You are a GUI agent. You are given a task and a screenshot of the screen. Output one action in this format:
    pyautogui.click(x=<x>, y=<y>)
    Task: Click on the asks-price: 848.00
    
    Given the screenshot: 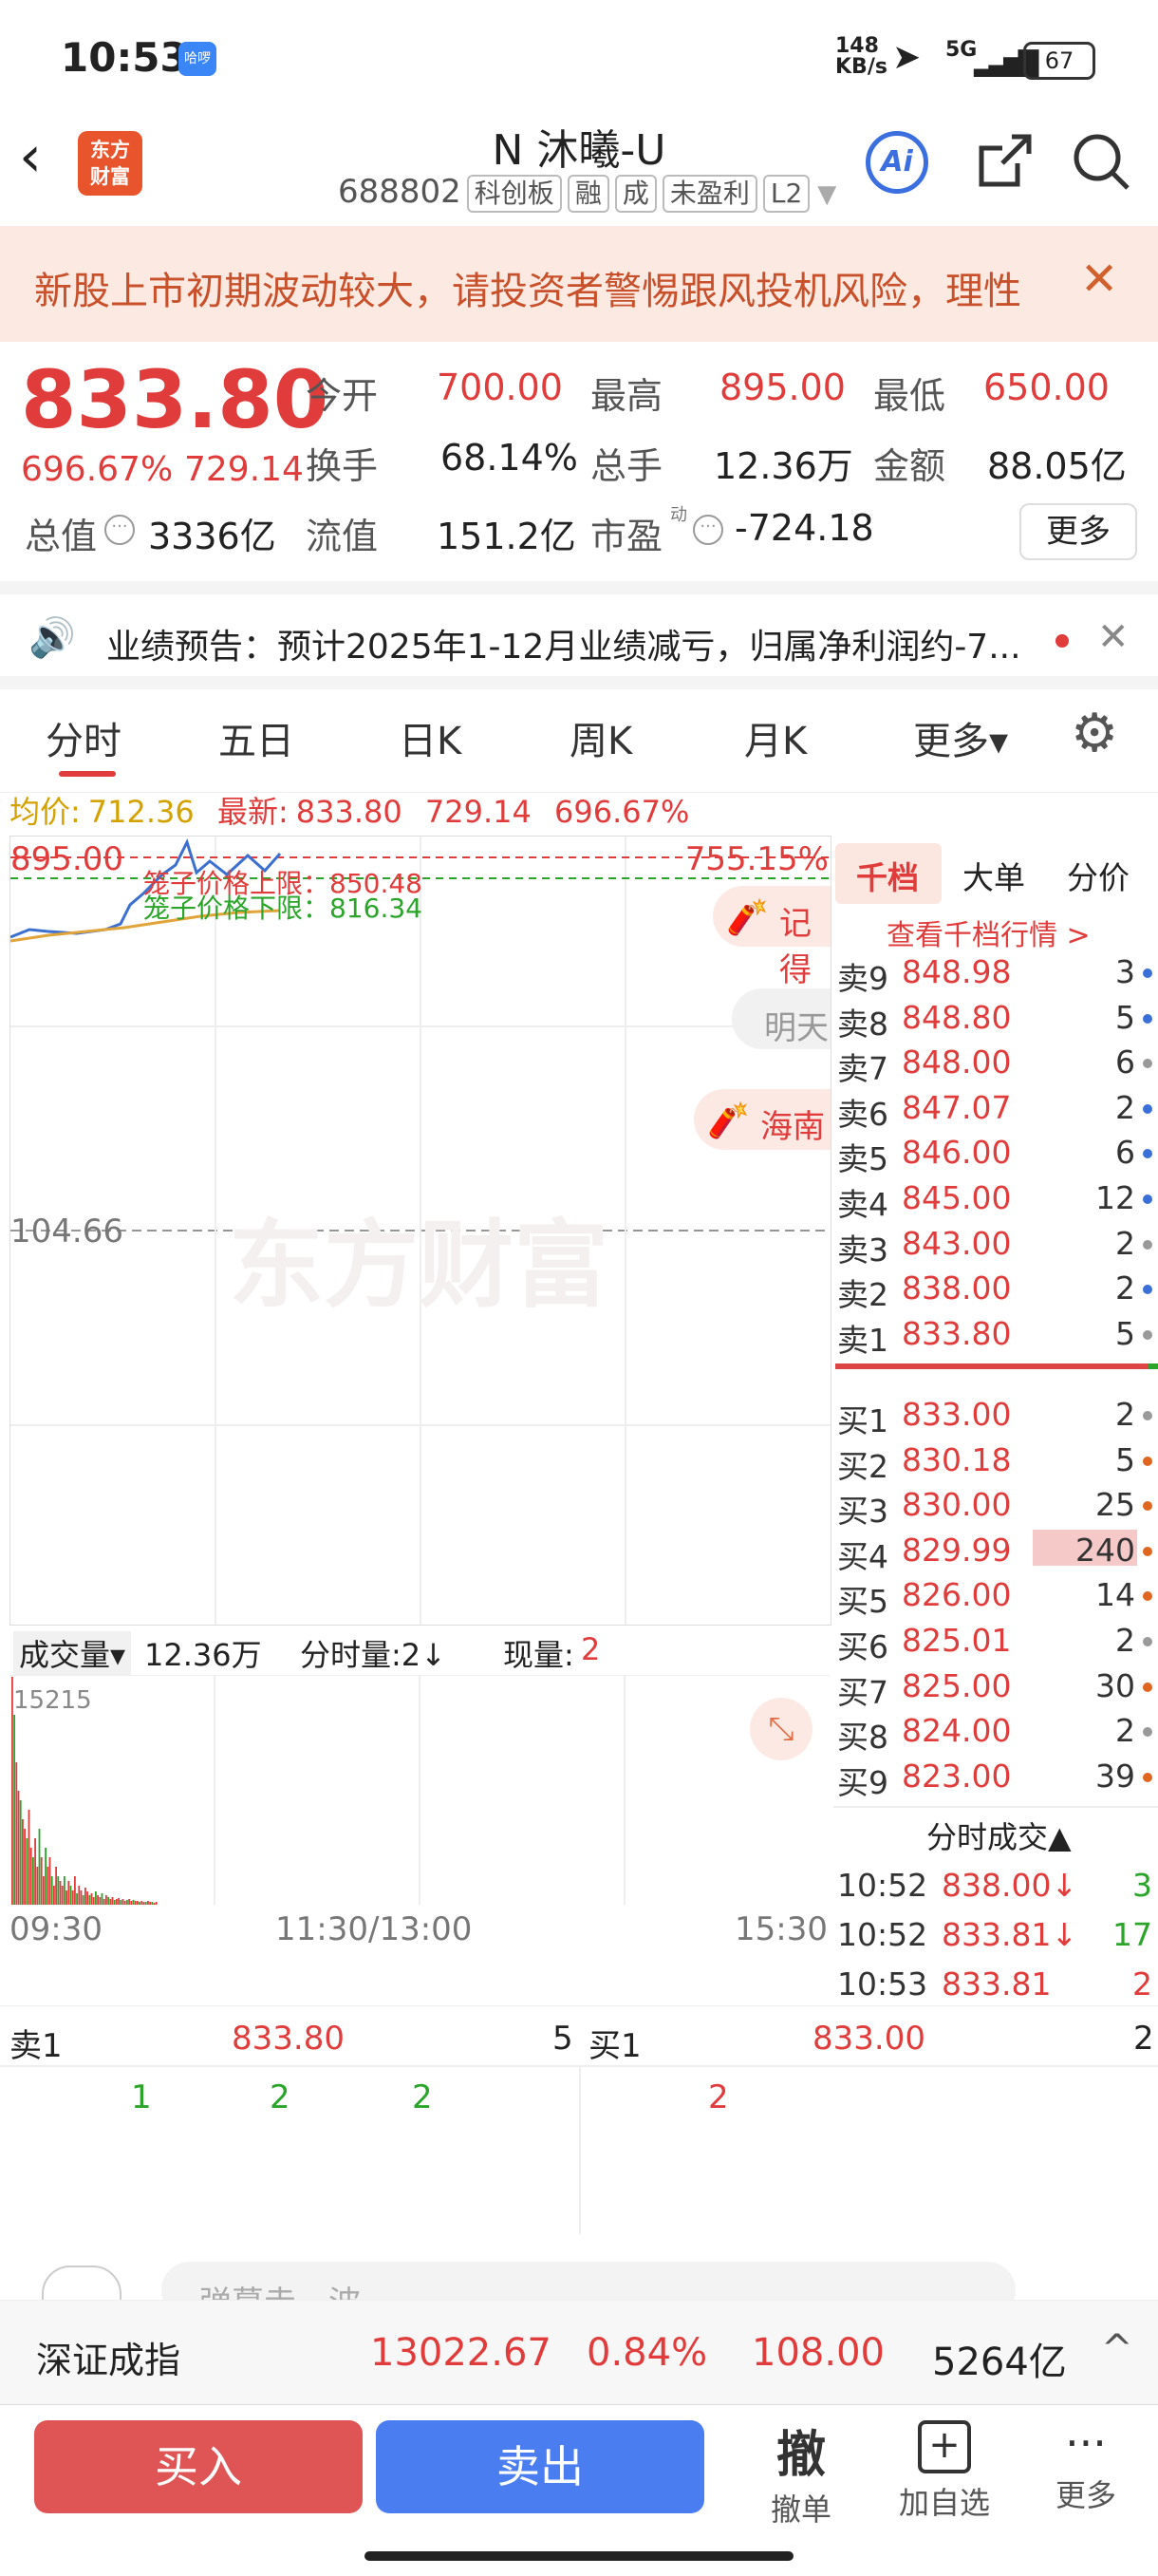 What is the action you would take?
    pyautogui.click(x=957, y=1062)
    